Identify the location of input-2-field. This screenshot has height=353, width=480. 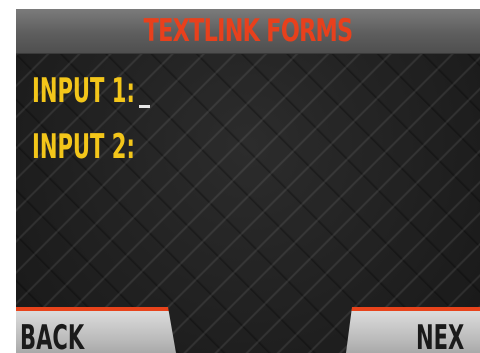
(216, 148).